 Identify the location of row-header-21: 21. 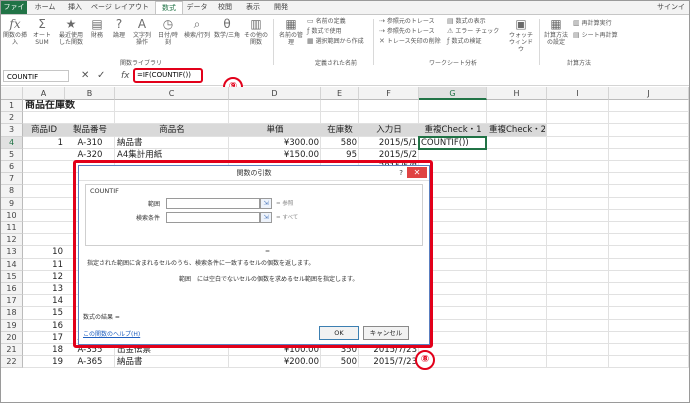
(12, 350).